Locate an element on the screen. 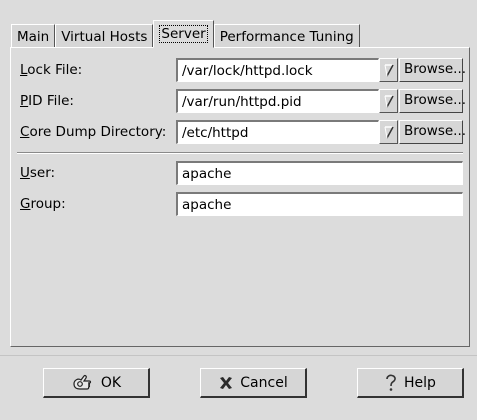  group-row: Group: apache is located at coordinates (240, 205).